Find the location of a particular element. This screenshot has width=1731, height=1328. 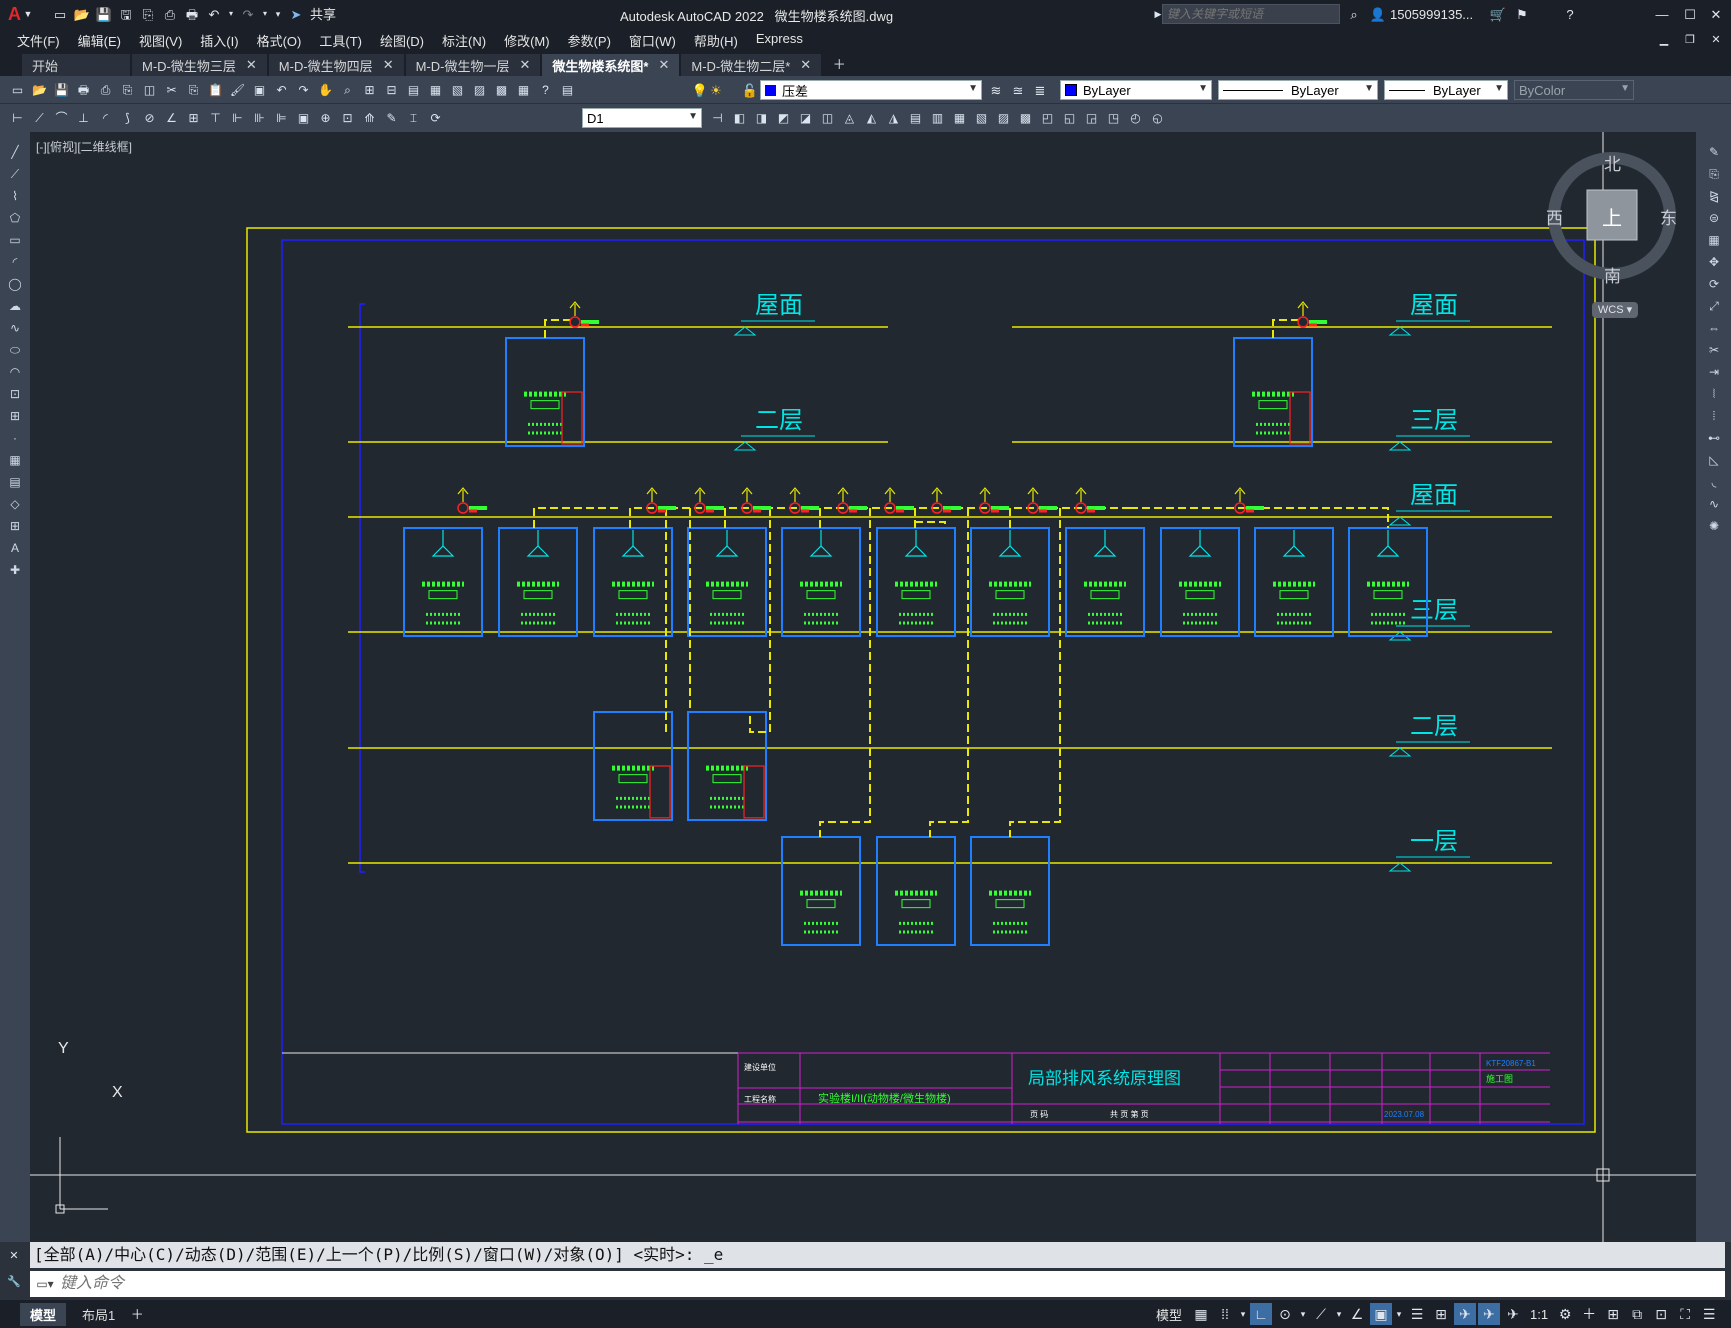

compass-east: 东 is located at coordinates (1668, 216).